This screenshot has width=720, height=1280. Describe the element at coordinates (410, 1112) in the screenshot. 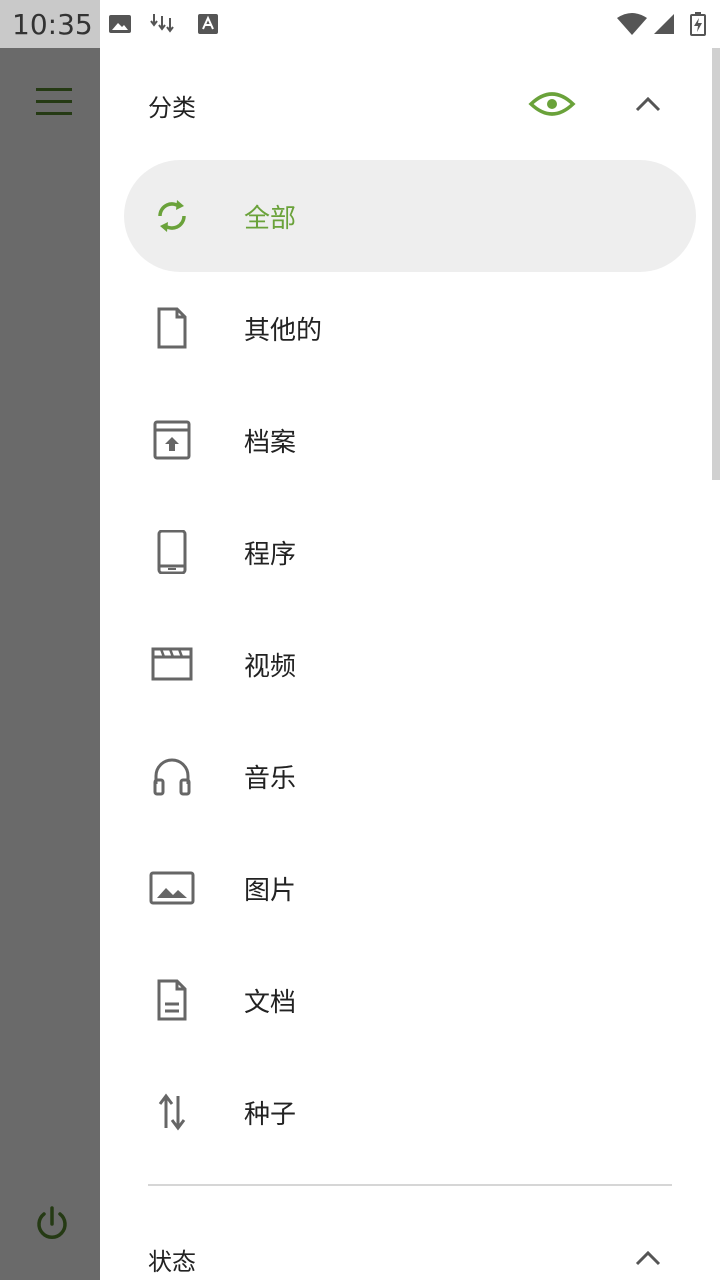

I see `category-item-torrents: 种子` at that location.